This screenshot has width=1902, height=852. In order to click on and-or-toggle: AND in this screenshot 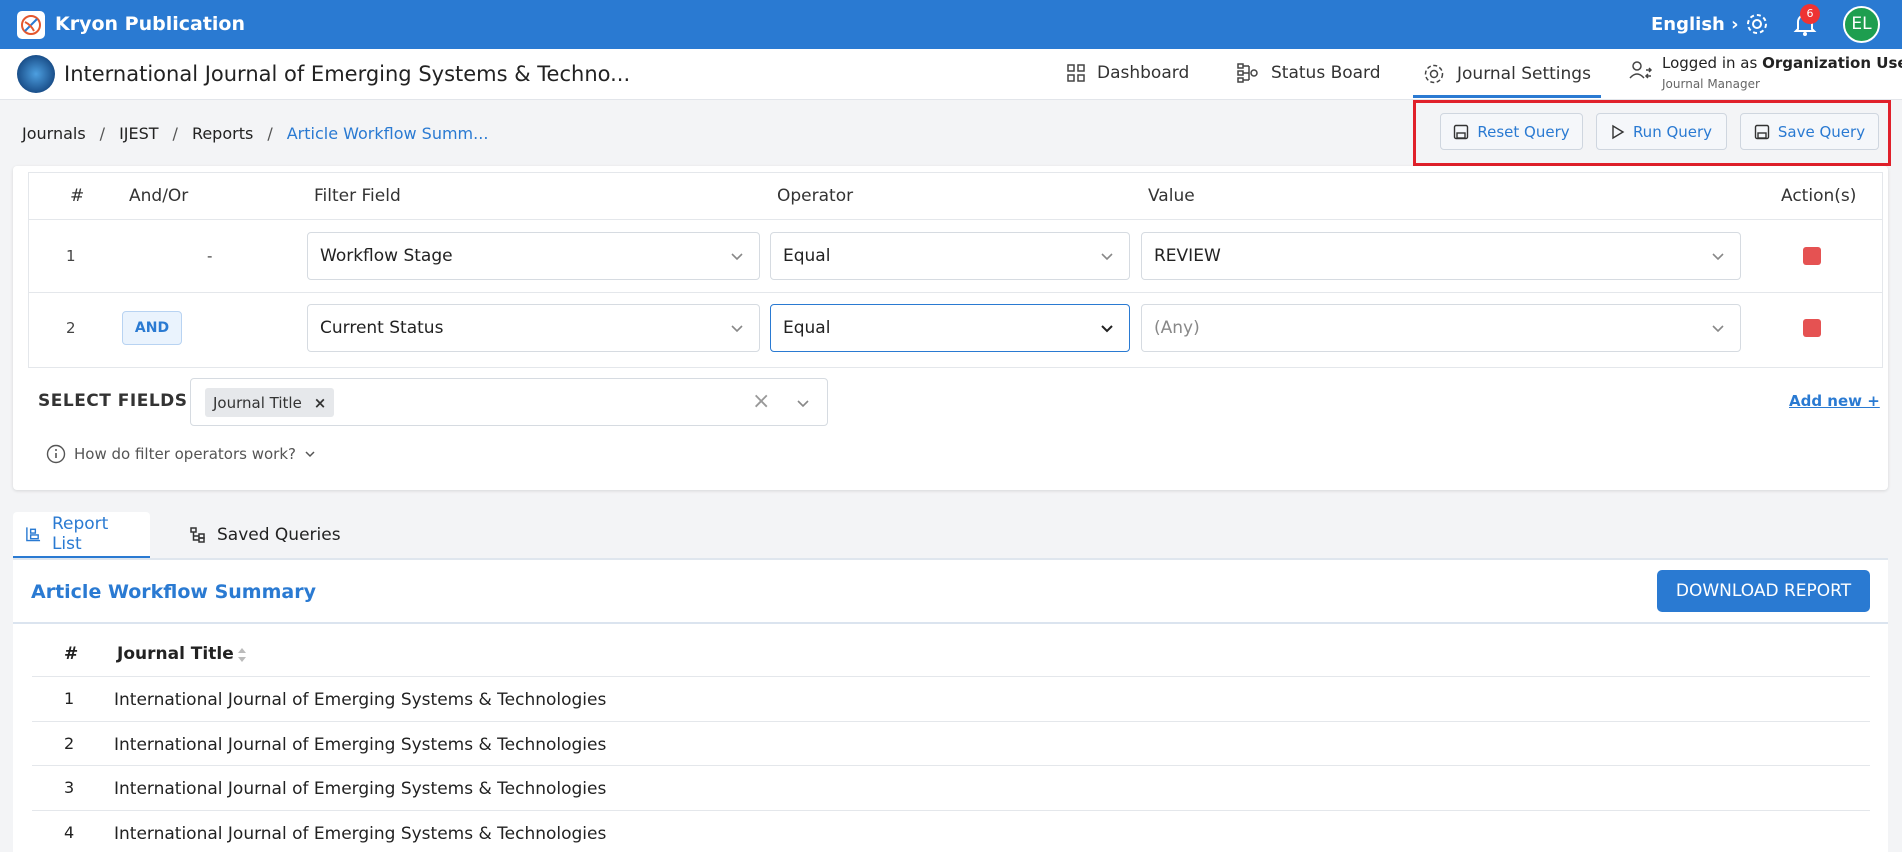, I will do `click(152, 328)`.